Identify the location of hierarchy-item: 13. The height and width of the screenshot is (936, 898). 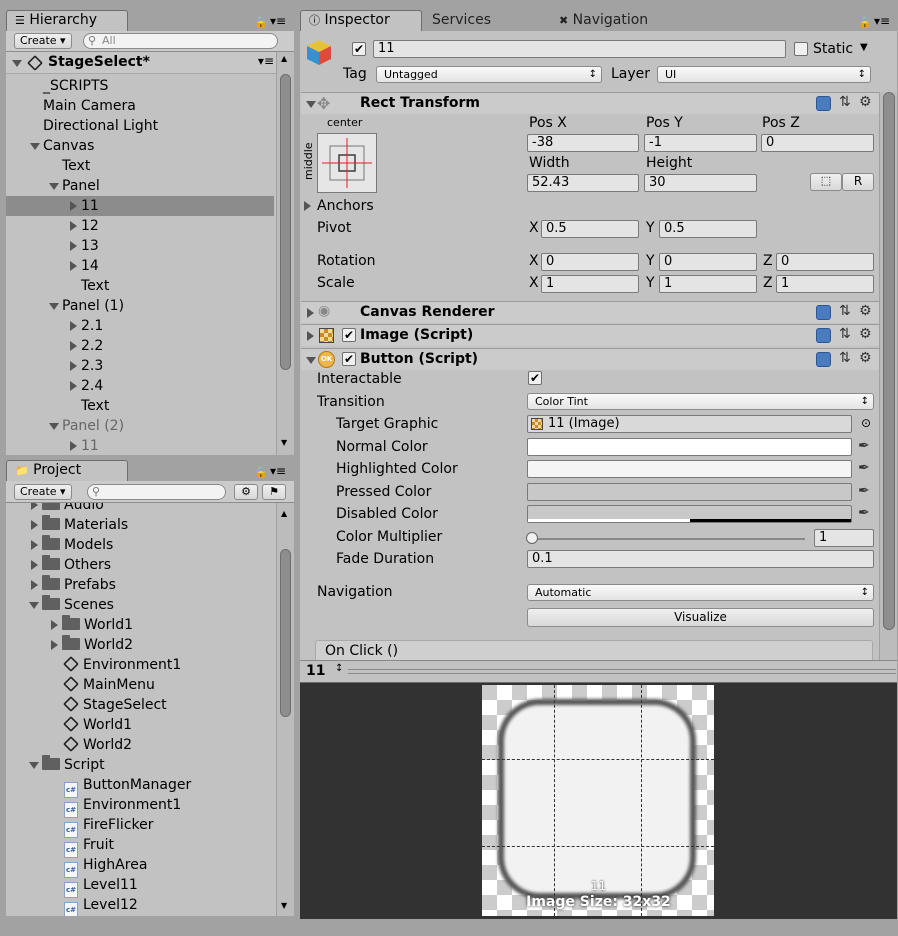
(140, 246).